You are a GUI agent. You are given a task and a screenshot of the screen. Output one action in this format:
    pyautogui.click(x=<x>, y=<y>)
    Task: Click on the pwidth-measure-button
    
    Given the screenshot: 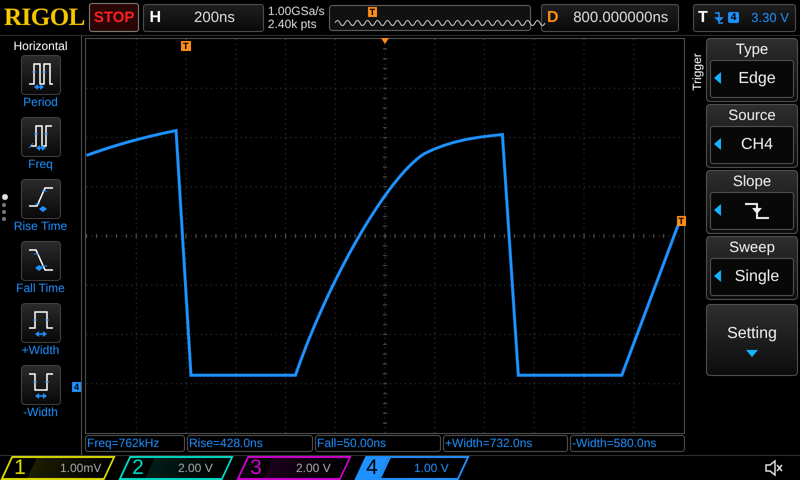 What is the action you would take?
    pyautogui.click(x=40, y=323)
    